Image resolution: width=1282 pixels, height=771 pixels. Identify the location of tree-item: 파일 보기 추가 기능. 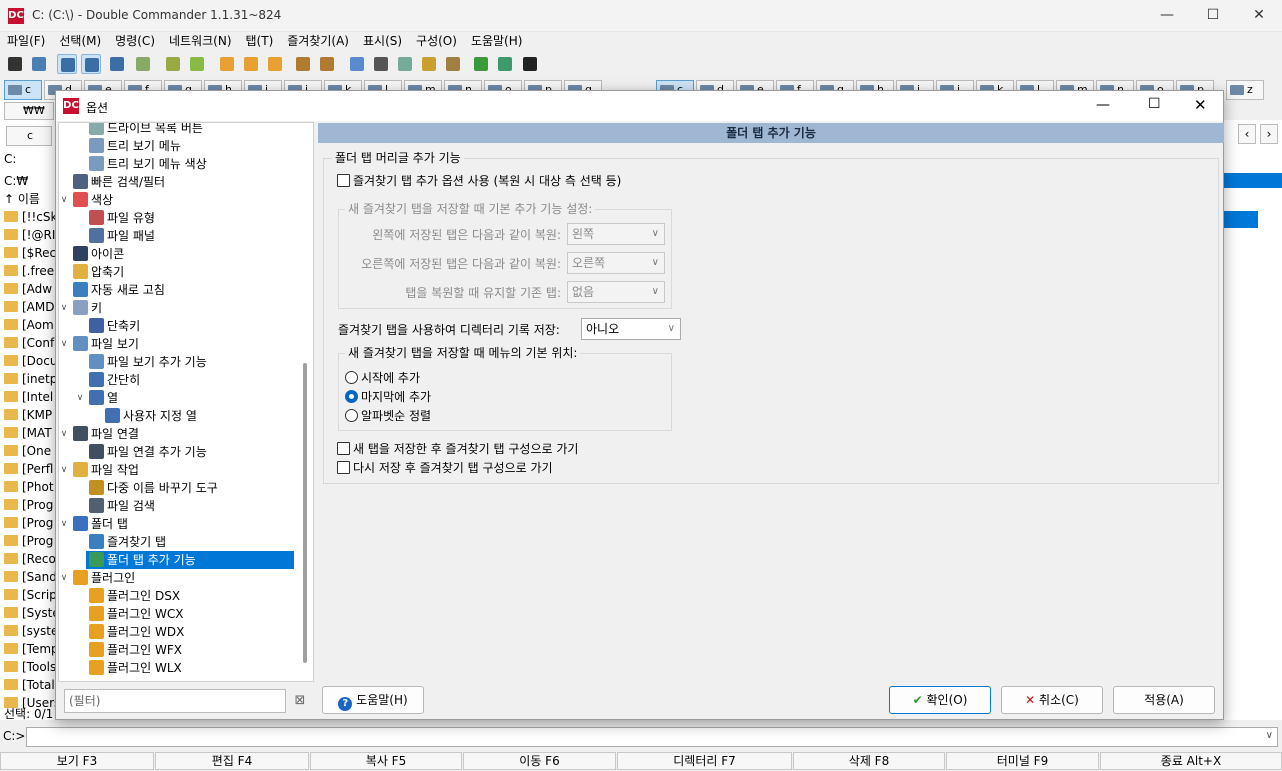
(148, 362).